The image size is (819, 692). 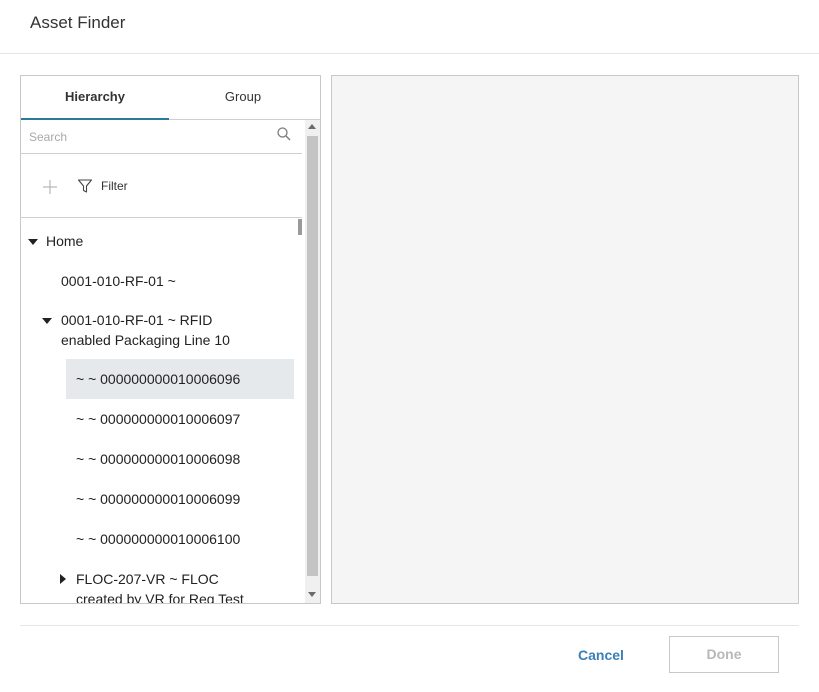 I want to click on search-row, so click(x=161, y=137).